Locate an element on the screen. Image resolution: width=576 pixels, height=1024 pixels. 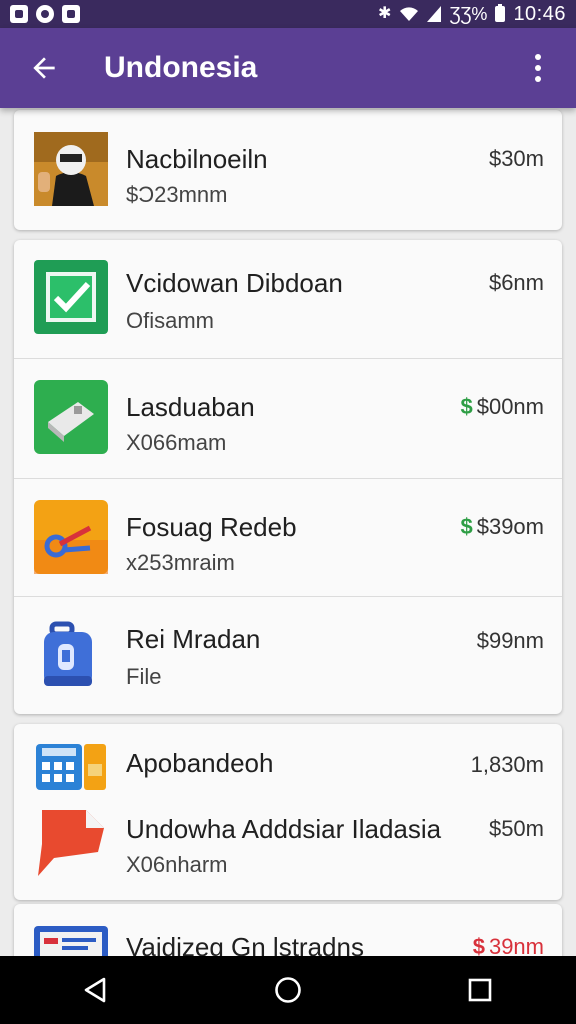
item-subtitle: File is located at coordinates (144, 676).